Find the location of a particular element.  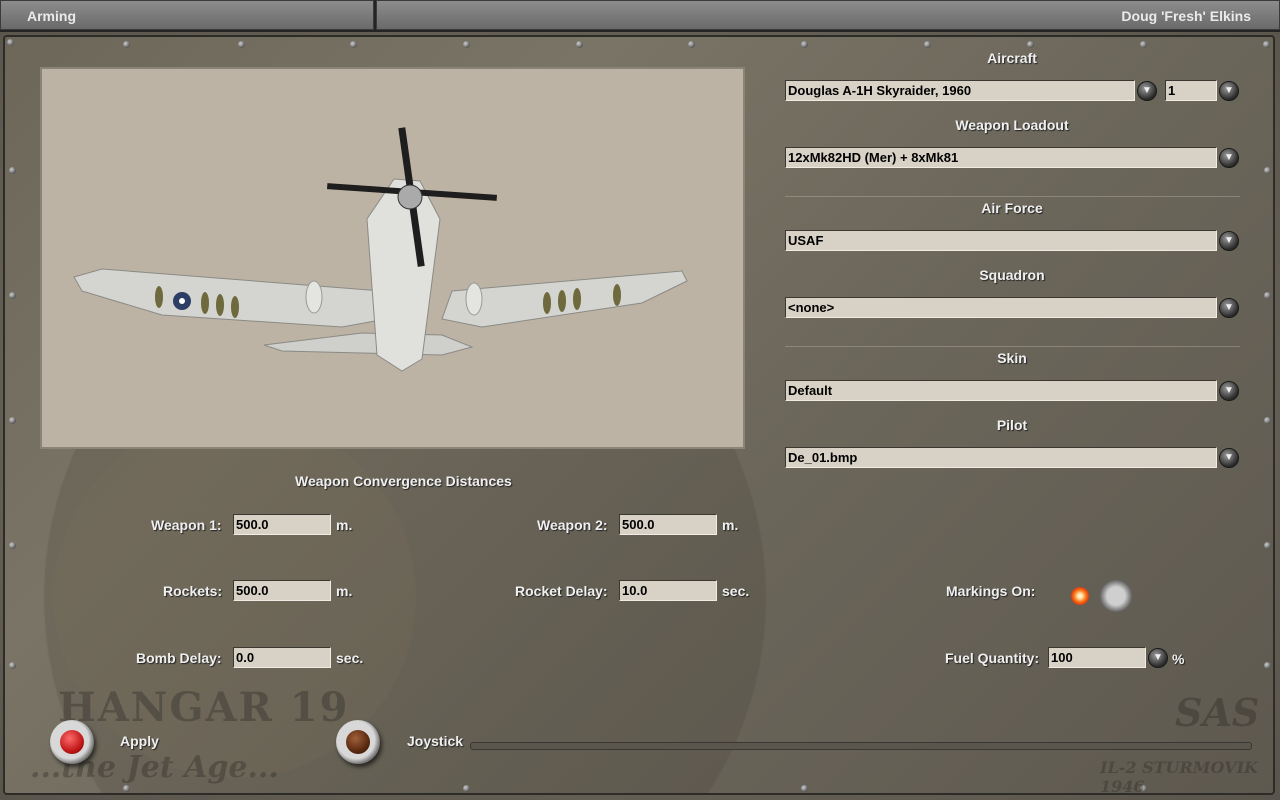

sas-logo: SAS is located at coordinates (1217, 712).